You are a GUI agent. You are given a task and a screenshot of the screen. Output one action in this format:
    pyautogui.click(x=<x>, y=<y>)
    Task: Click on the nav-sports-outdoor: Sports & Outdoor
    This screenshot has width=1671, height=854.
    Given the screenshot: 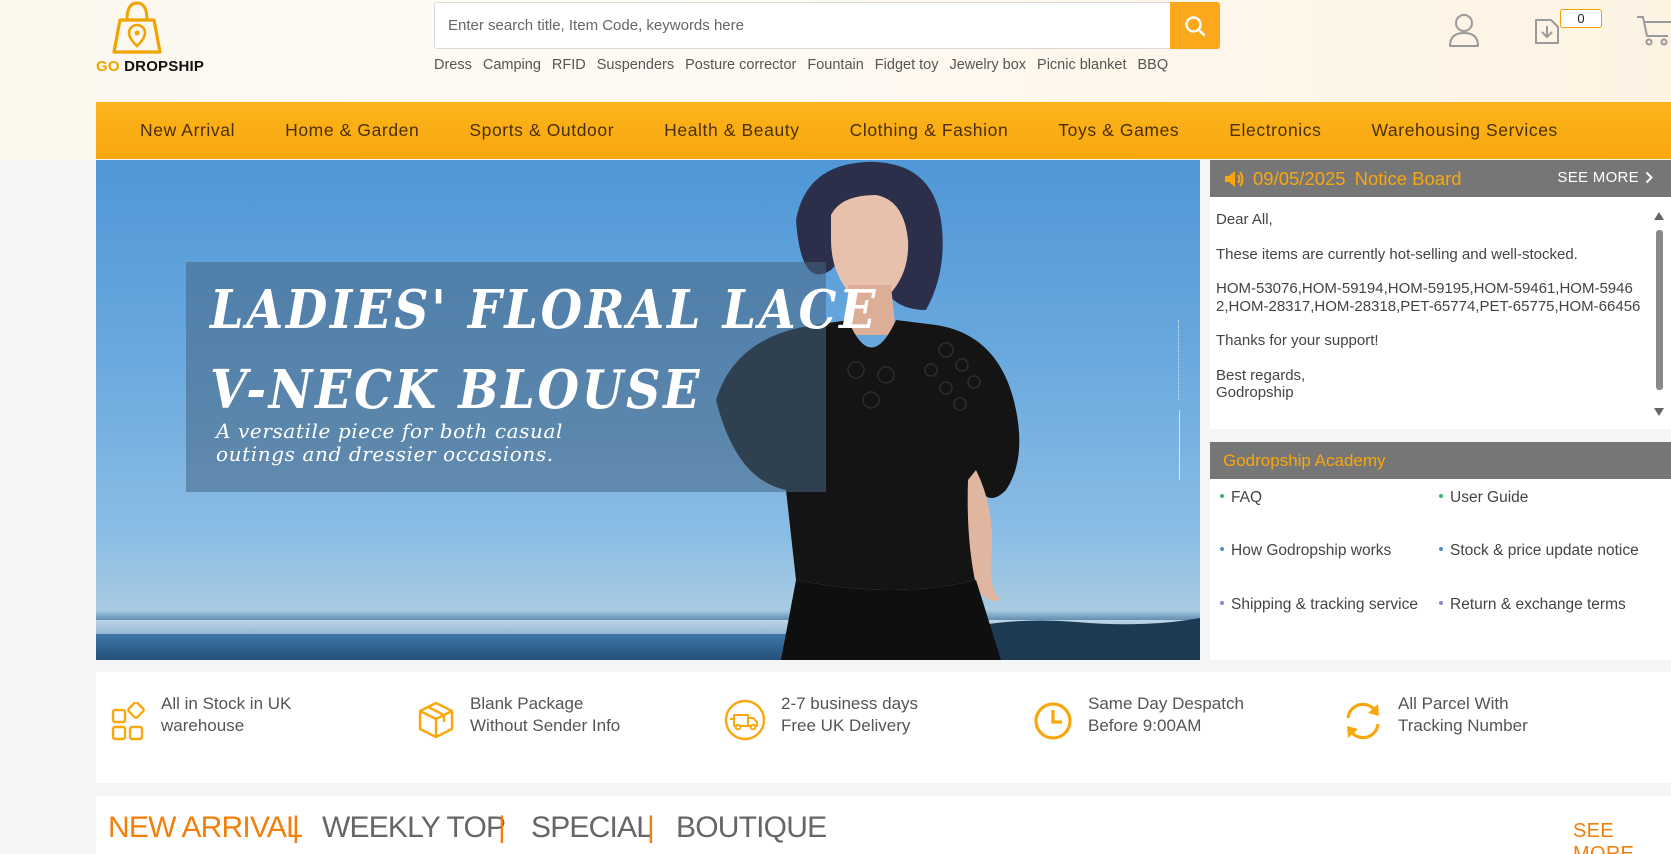 What is the action you would take?
    pyautogui.click(x=541, y=130)
    